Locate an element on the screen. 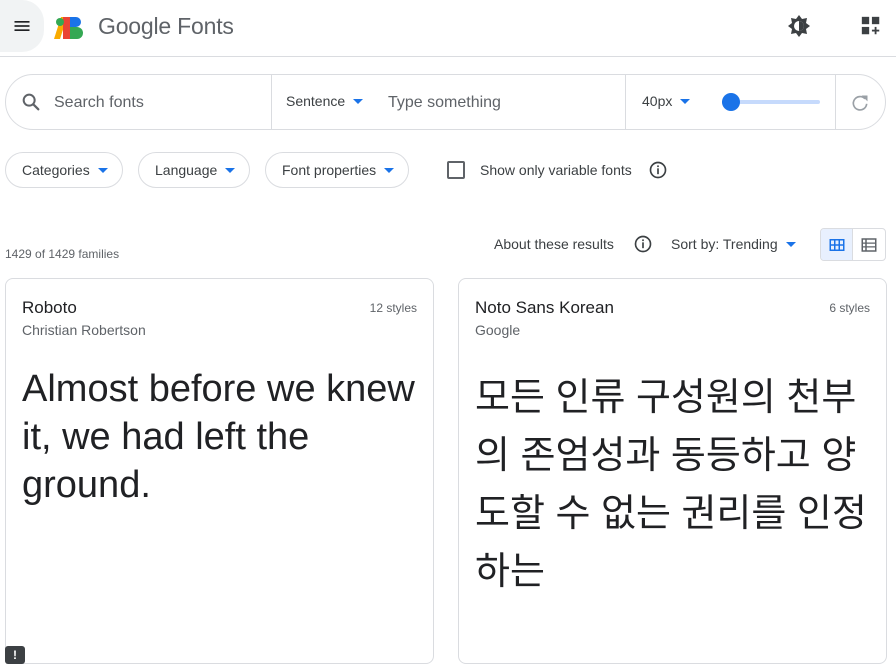 The height and width of the screenshot is (667, 896). hamburger-icon is located at coordinates (22, 26).